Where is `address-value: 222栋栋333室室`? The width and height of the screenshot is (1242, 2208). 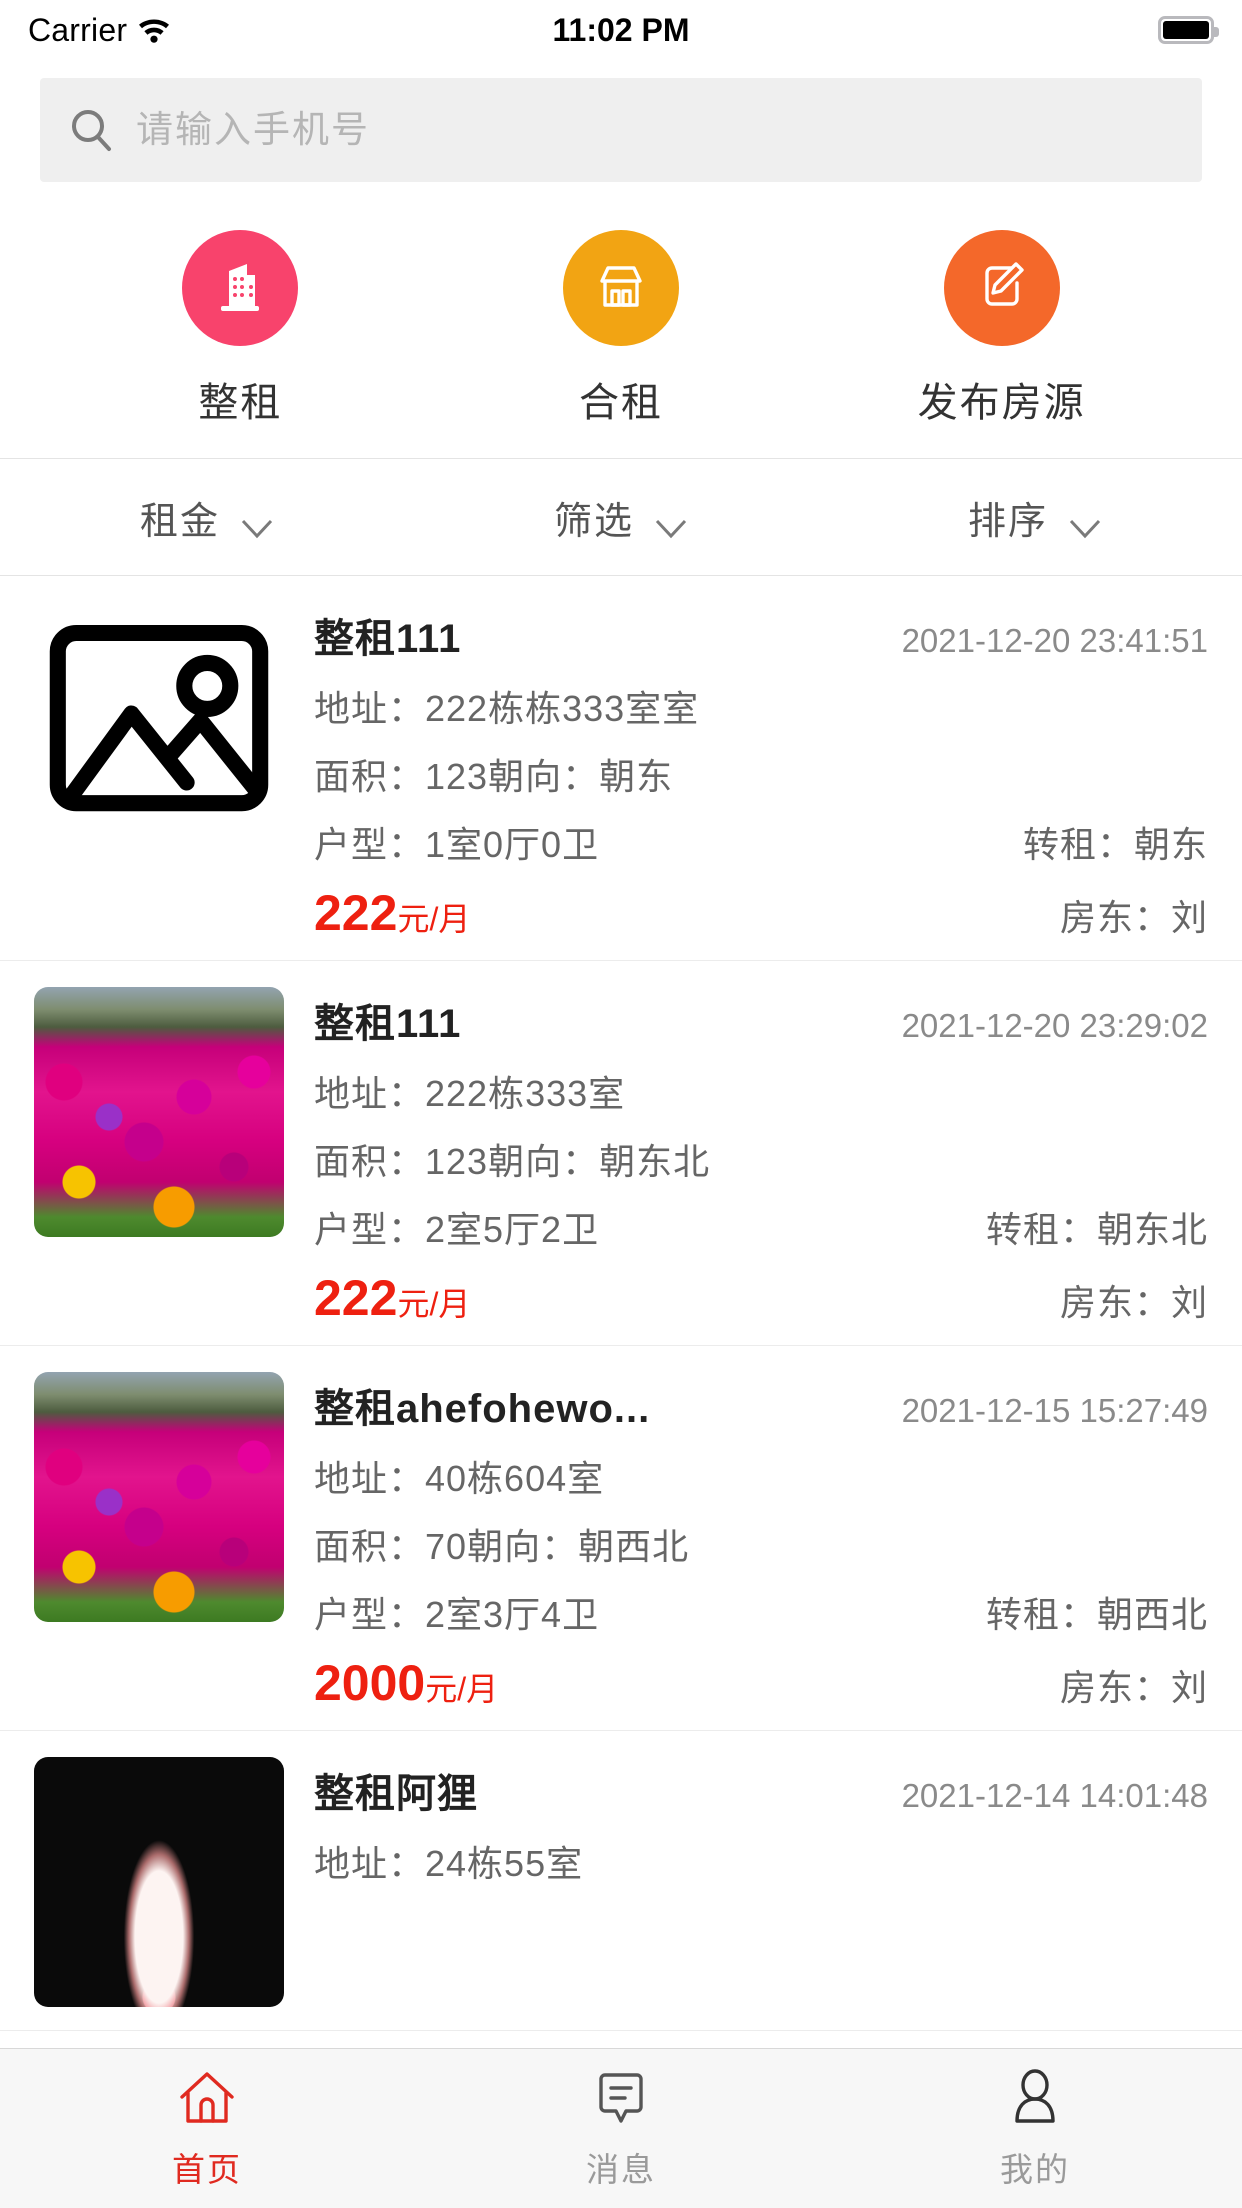
address-value: 222栋栋333室室 is located at coordinates (562, 708).